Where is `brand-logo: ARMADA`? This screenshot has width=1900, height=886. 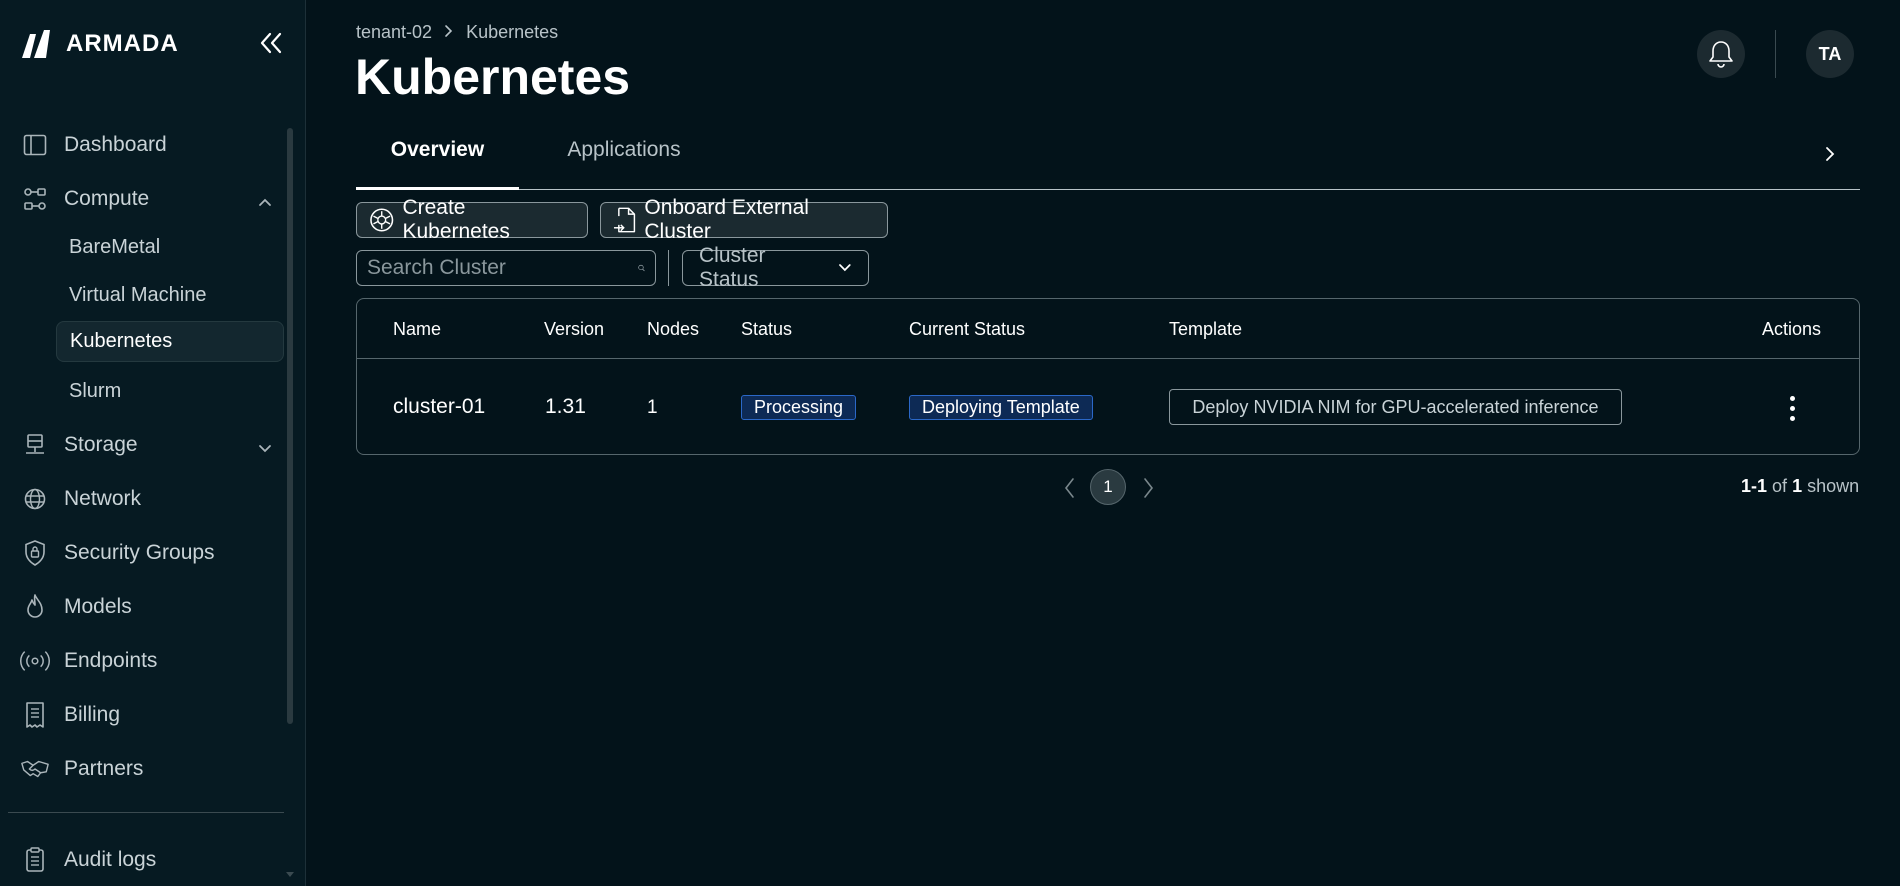 brand-logo: ARMADA is located at coordinates (99, 44).